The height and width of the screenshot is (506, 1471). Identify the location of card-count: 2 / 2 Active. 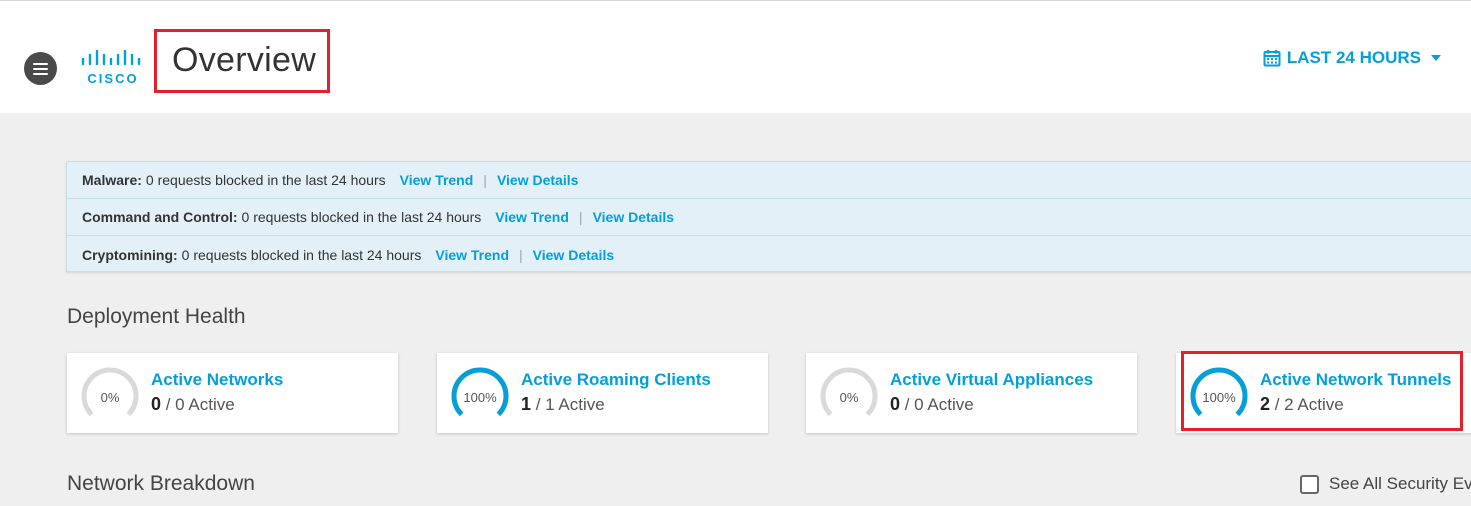
(1302, 404).